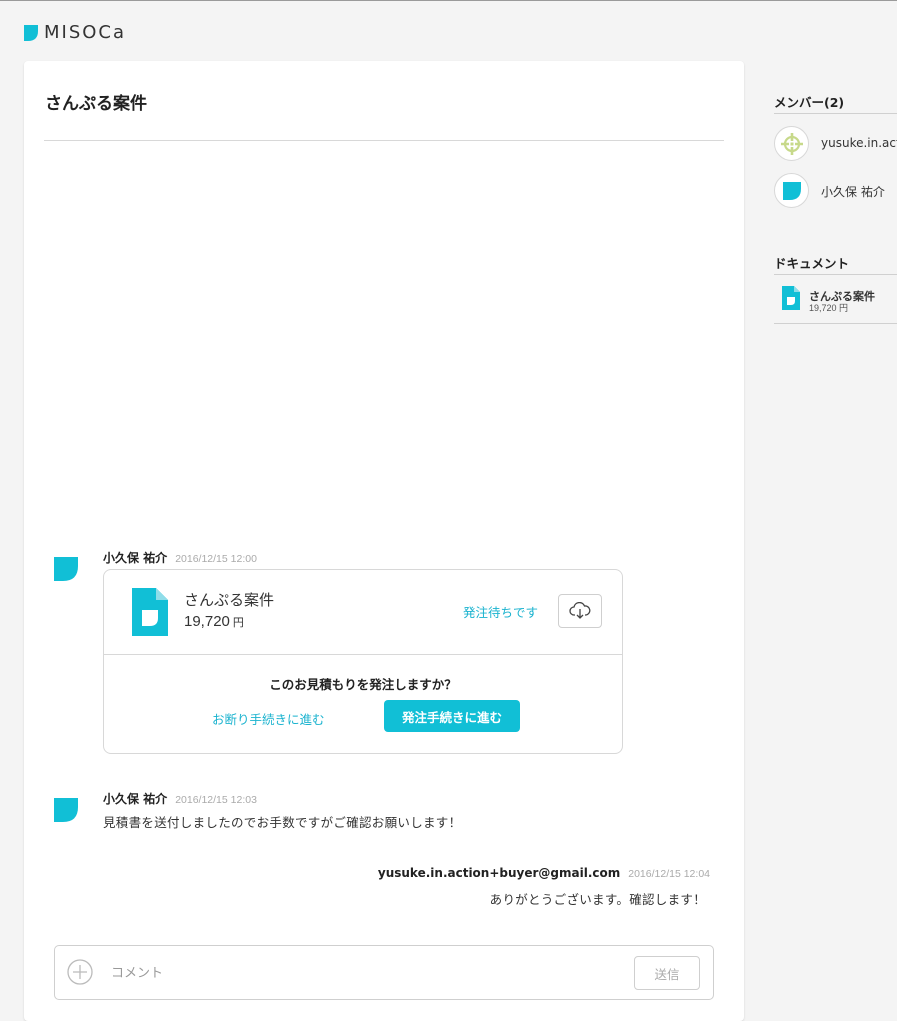 The image size is (897, 1021). I want to click on order-question: このお見積もりを発注しますか？, so click(363, 684).